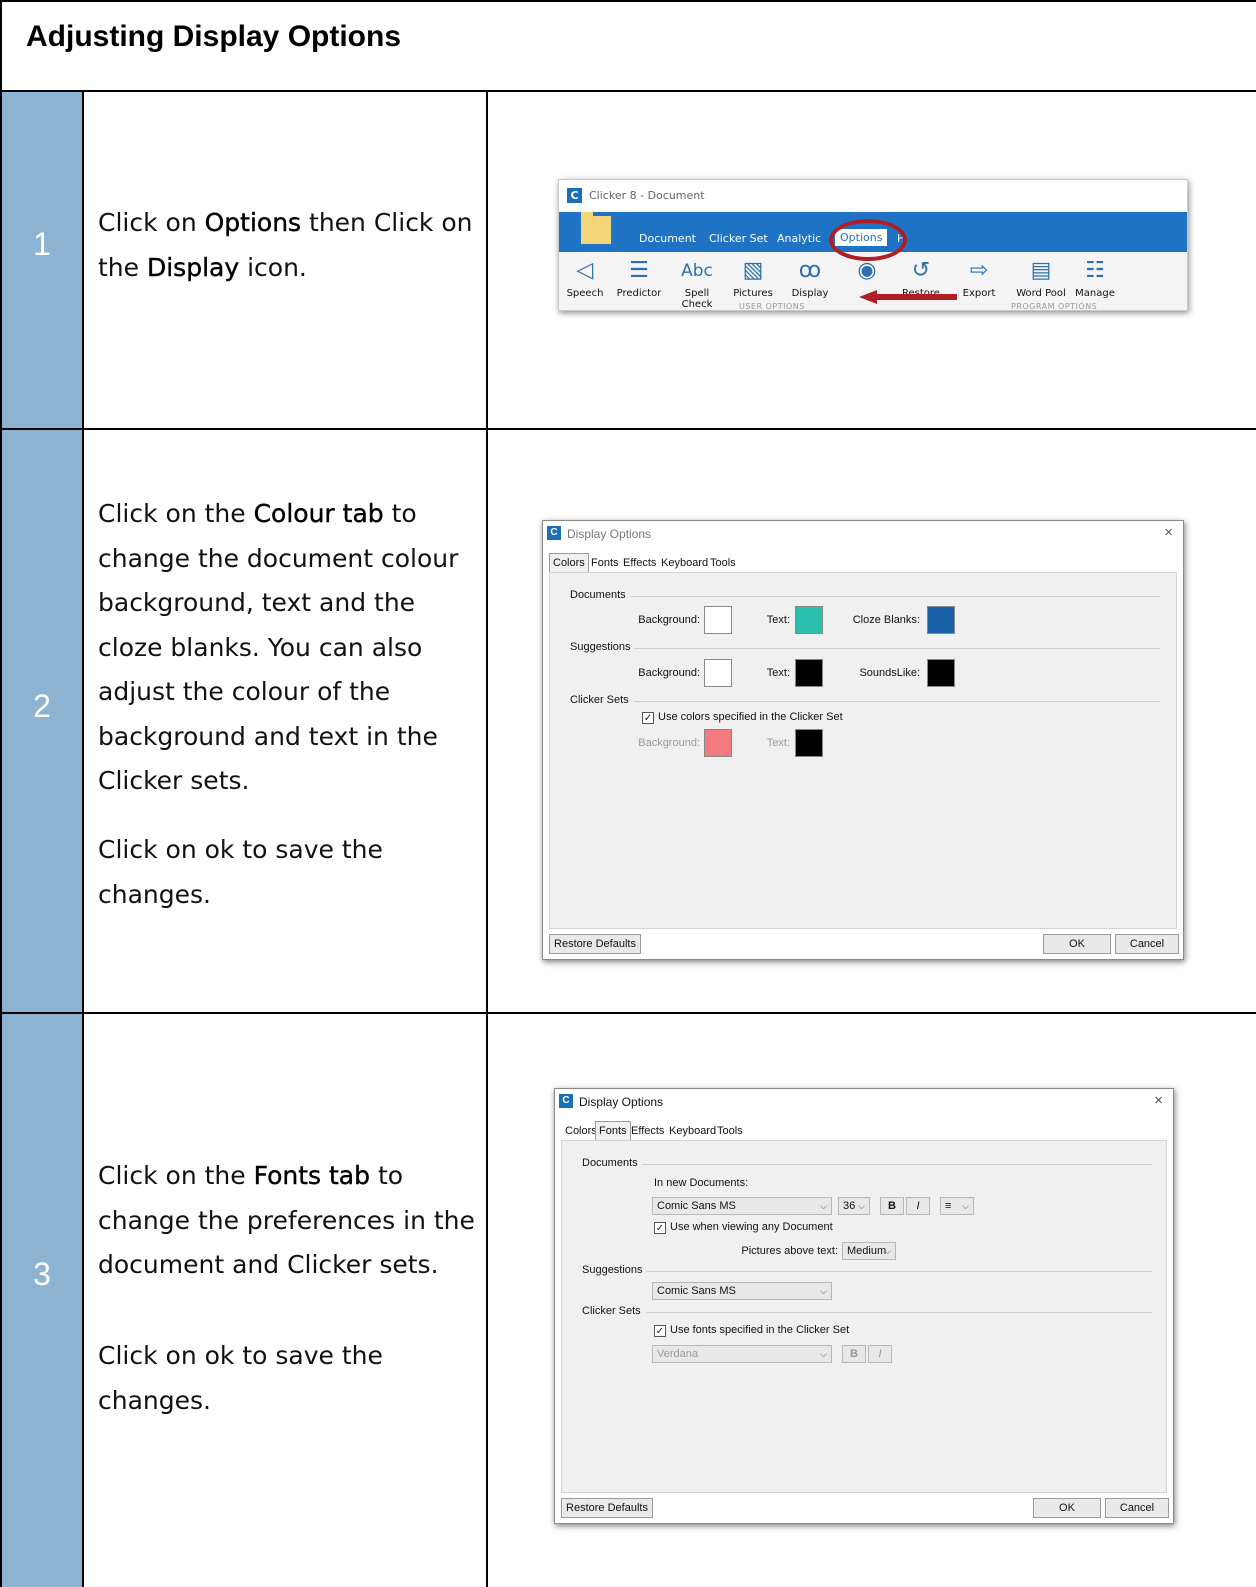 Image resolution: width=1256 pixels, height=1587 pixels. What do you see at coordinates (639, 270) in the screenshot?
I see `list-icon: ☰` at bounding box center [639, 270].